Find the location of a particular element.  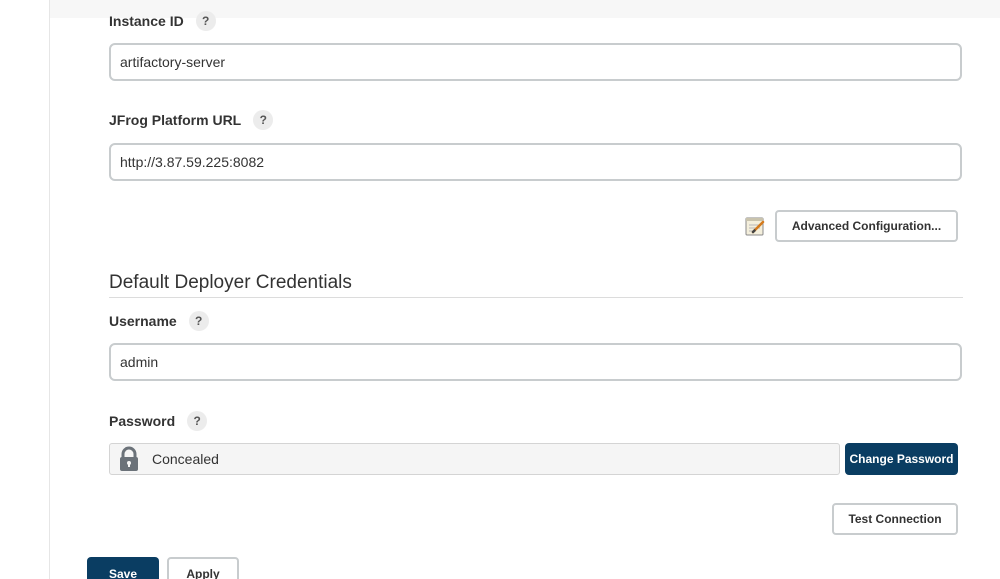

save-button: Save is located at coordinates (123, 568).